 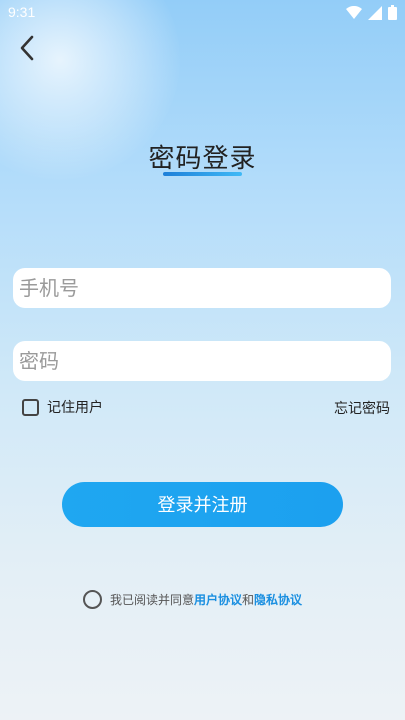 I want to click on agreement-connector: 和, so click(x=248, y=600).